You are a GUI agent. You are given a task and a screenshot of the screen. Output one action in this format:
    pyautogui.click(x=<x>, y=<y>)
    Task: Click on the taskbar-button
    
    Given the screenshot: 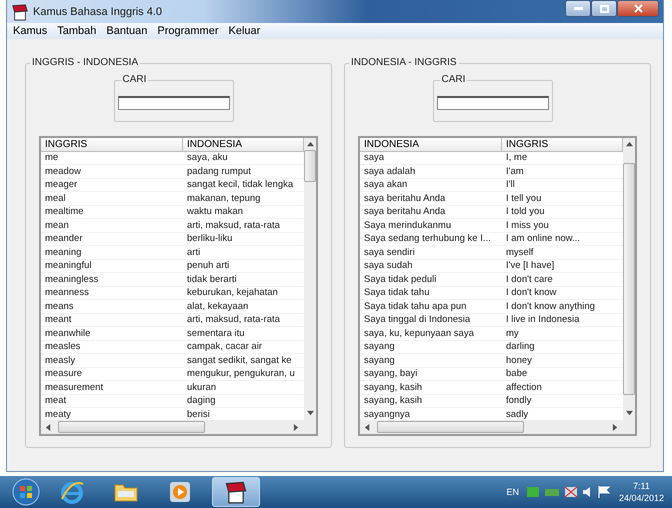 What is the action you would take?
    pyautogui.click(x=236, y=492)
    